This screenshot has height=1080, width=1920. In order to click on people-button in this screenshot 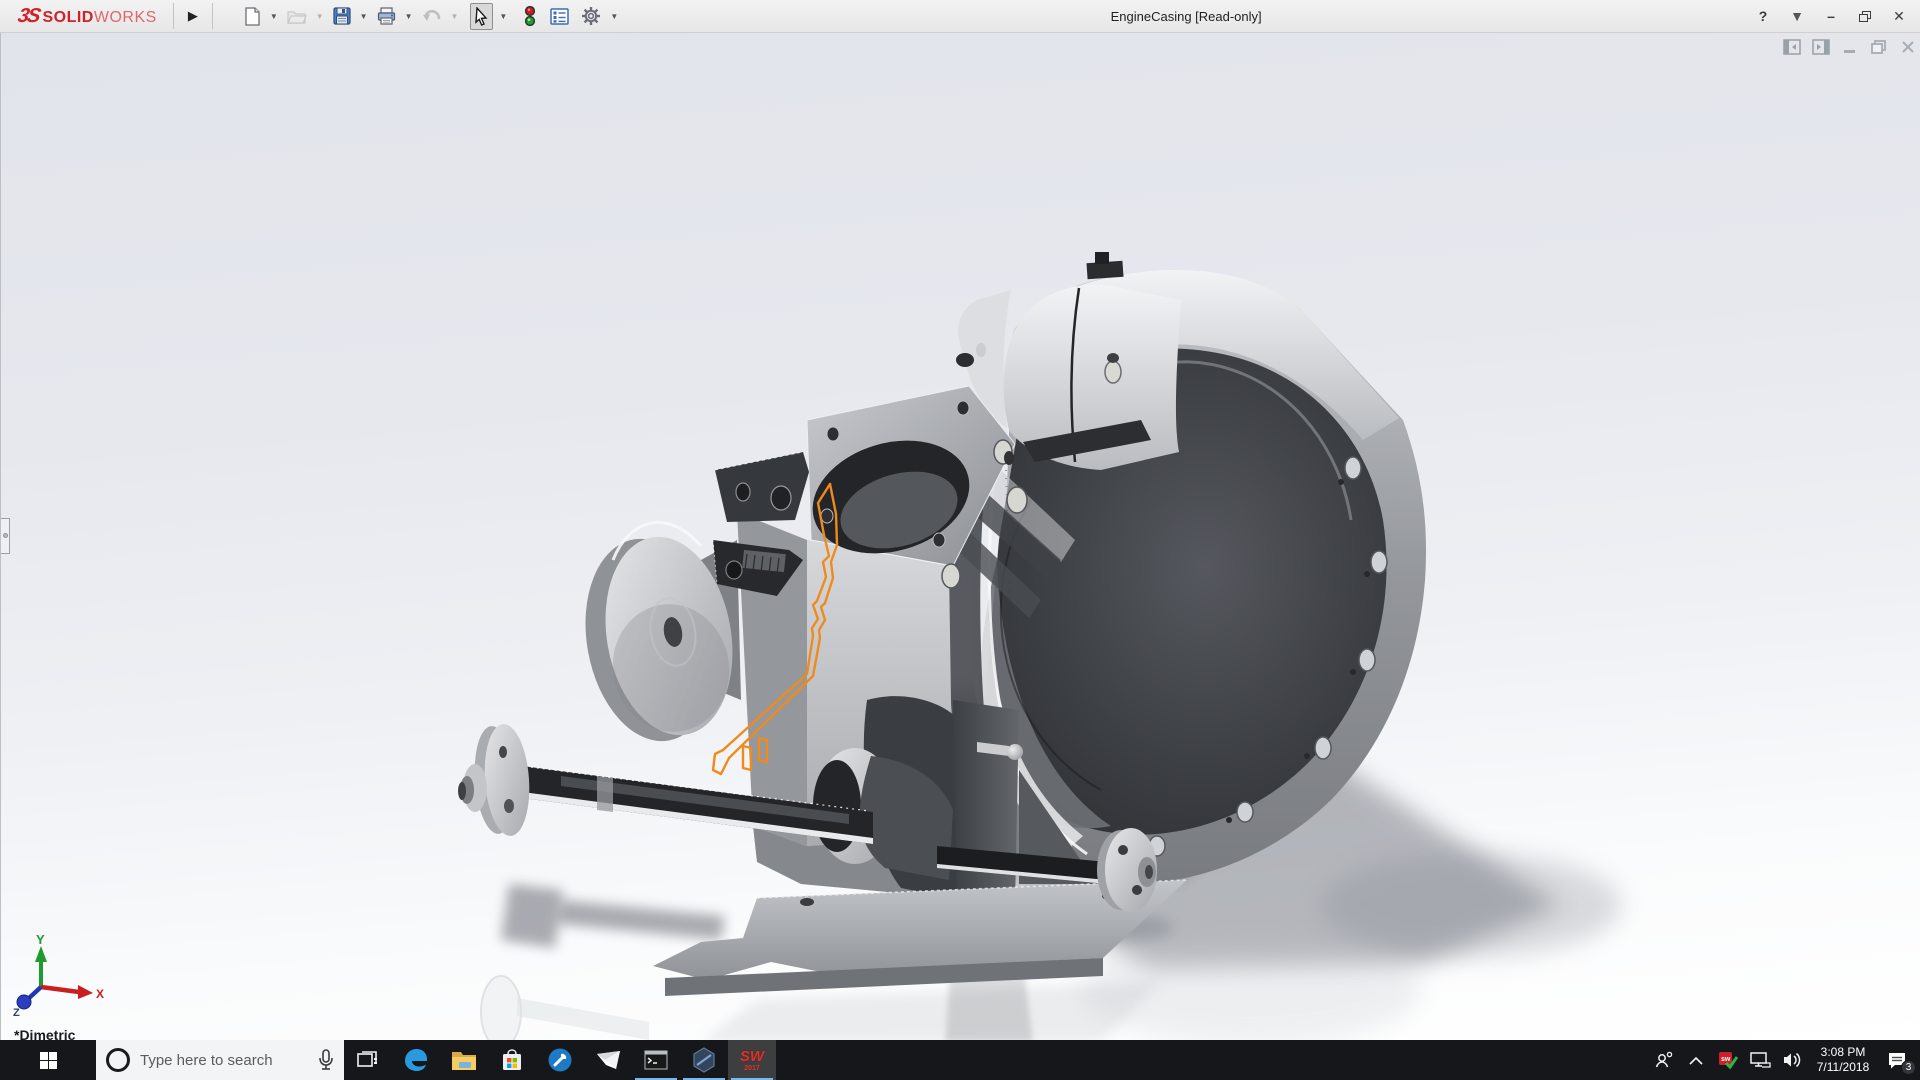, I will do `click(1664, 1060)`.